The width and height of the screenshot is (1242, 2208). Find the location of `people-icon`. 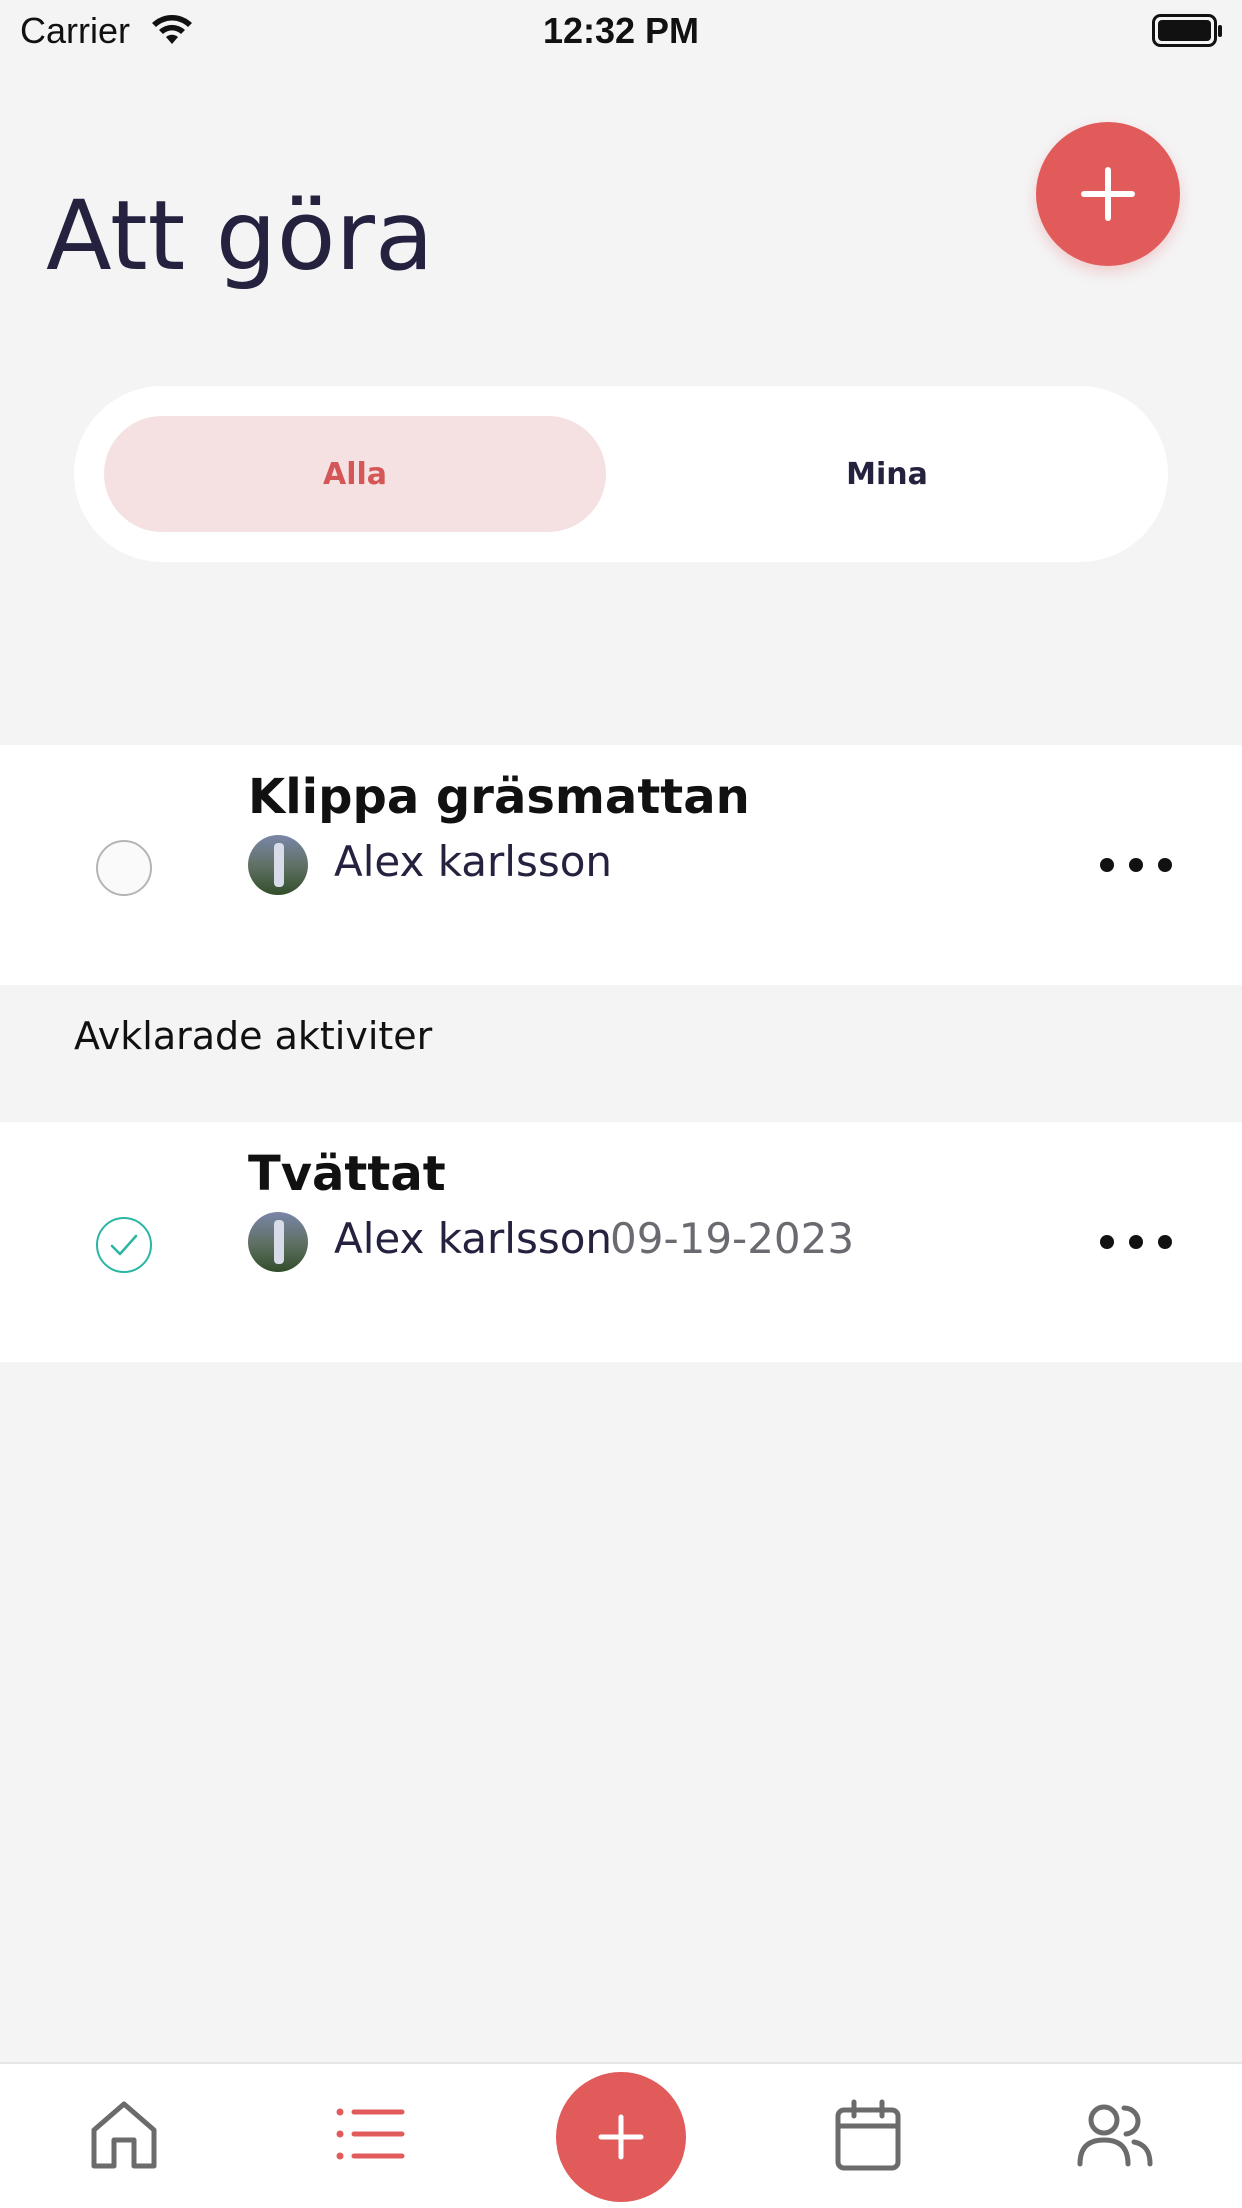

people-icon is located at coordinates (1115, 2135).